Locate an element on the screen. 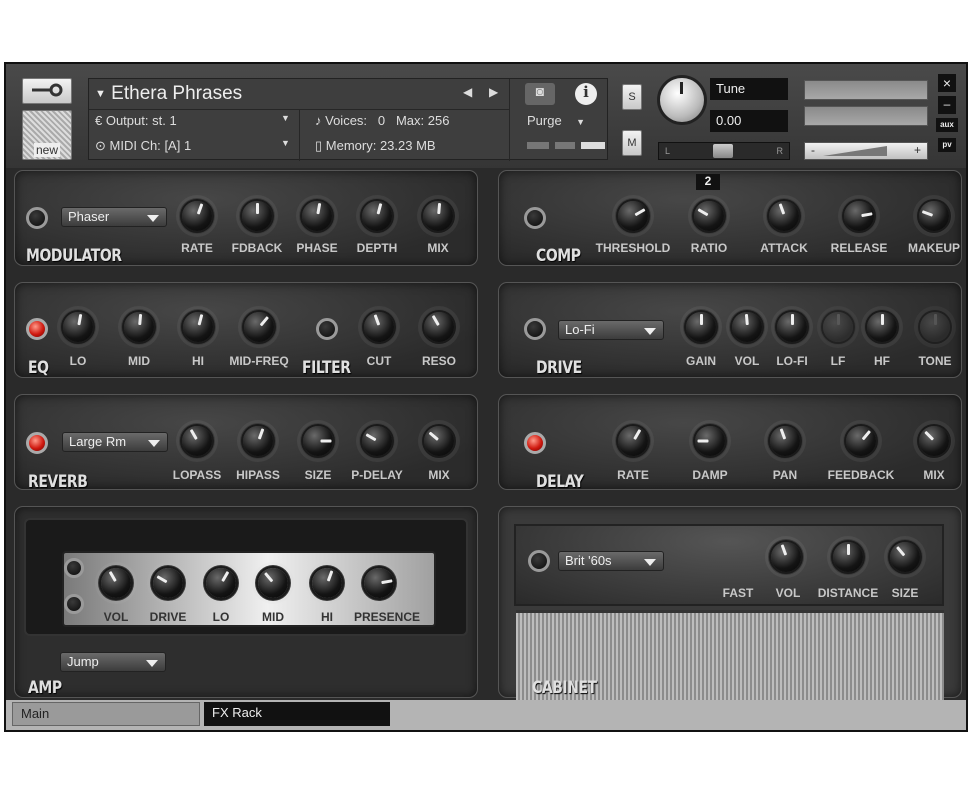  modulator-rate-knob is located at coordinates (197, 216).